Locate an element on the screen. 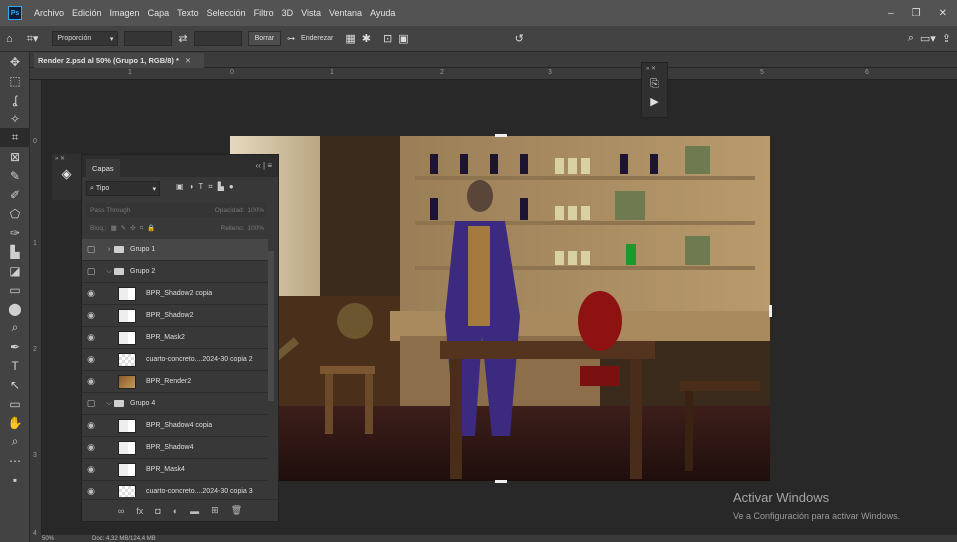 This screenshot has width=957, height=542. adjustment-layer-icon: ◐ is located at coordinates (175, 511).